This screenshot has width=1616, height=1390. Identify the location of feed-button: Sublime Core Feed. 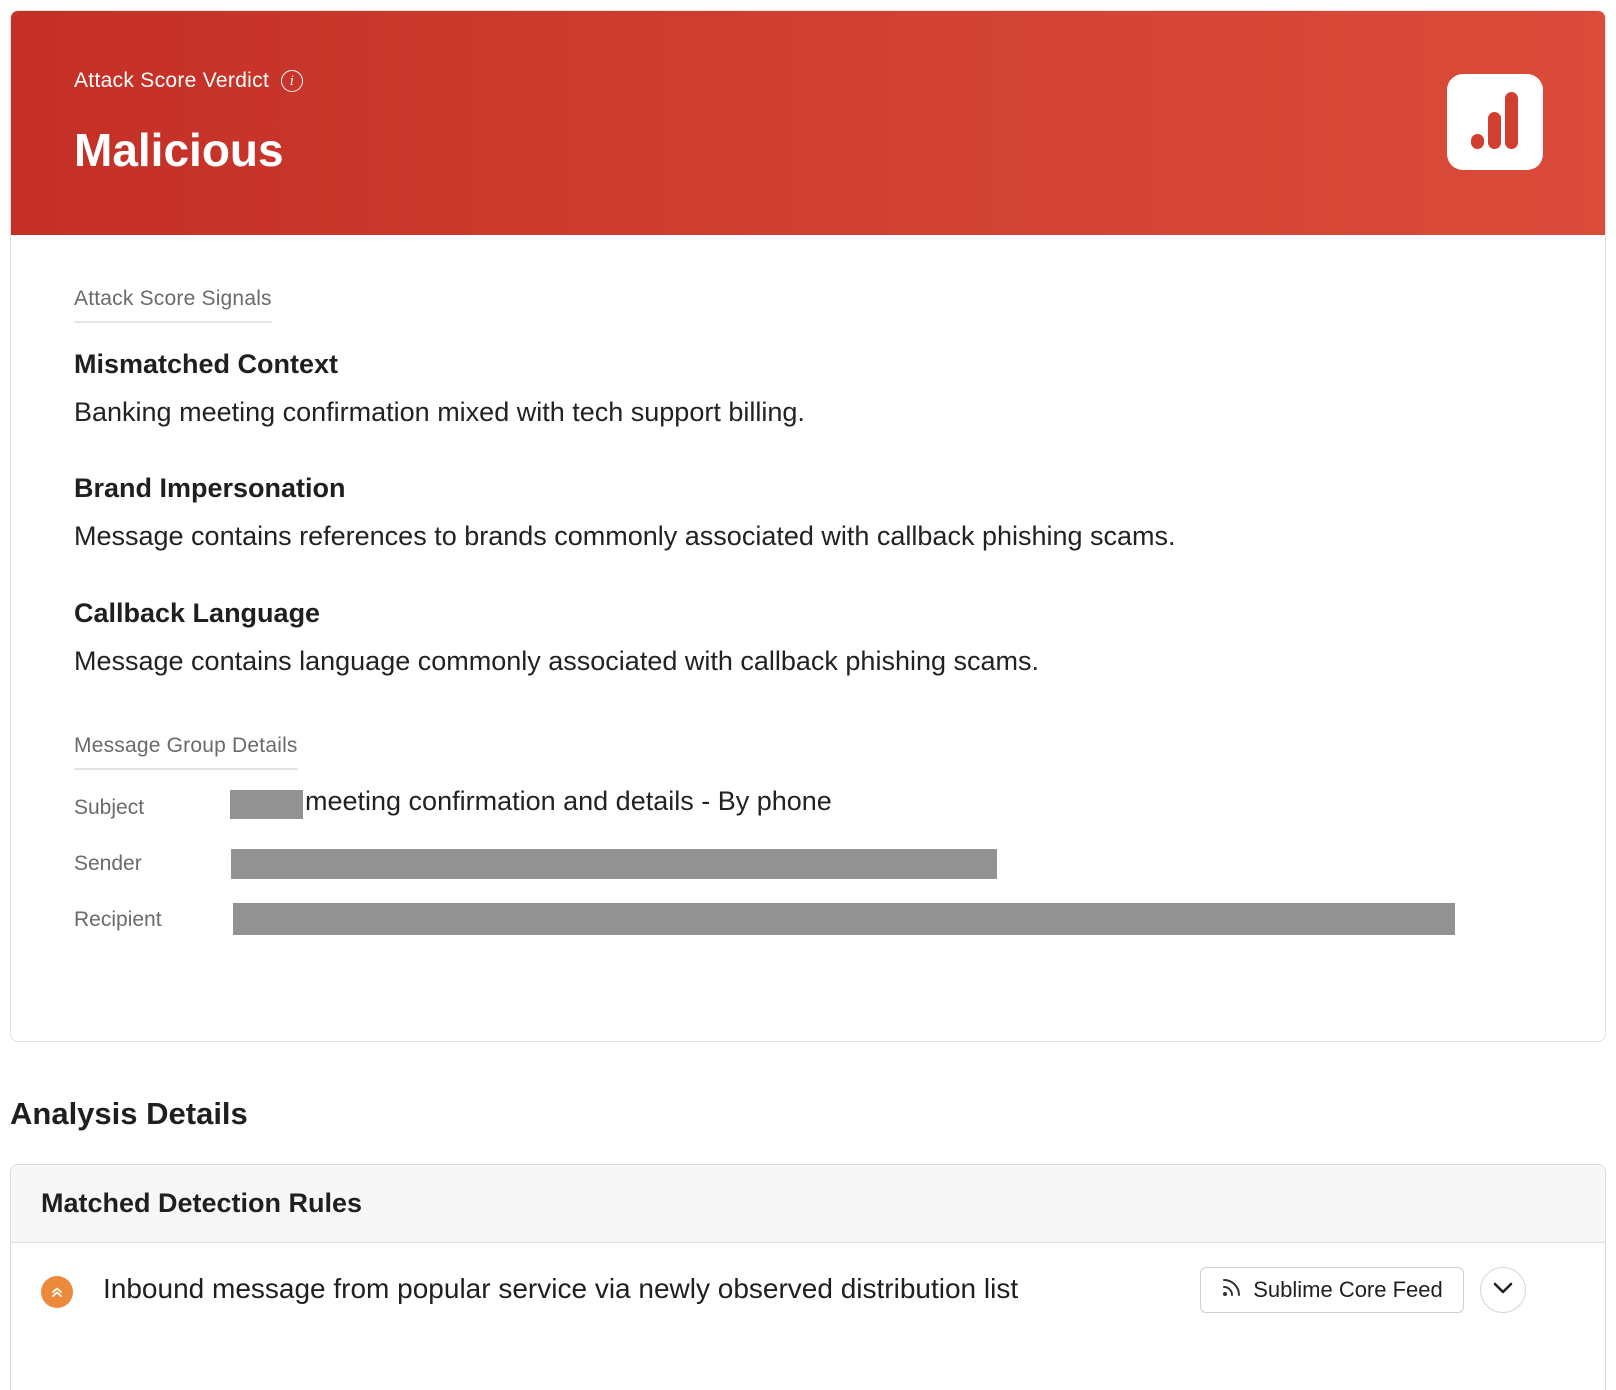
(1332, 1290).